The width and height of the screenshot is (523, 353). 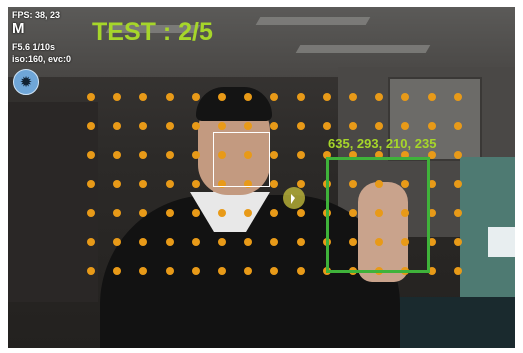 What do you see at coordinates (42, 59) in the screenshot?
I see `iso-readout: iso:160, evc:0` at bounding box center [42, 59].